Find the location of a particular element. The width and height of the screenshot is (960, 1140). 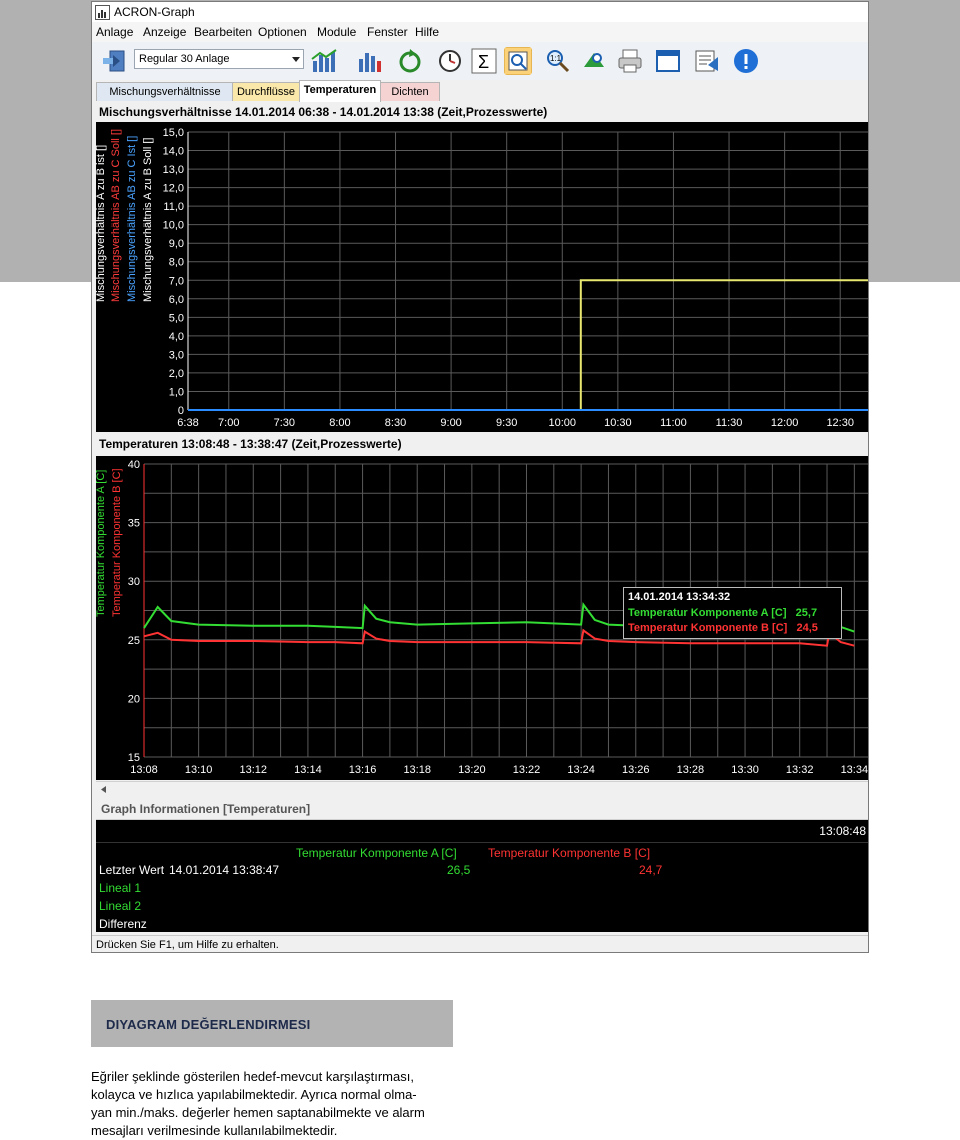

export-icon is located at coordinates (706, 61).